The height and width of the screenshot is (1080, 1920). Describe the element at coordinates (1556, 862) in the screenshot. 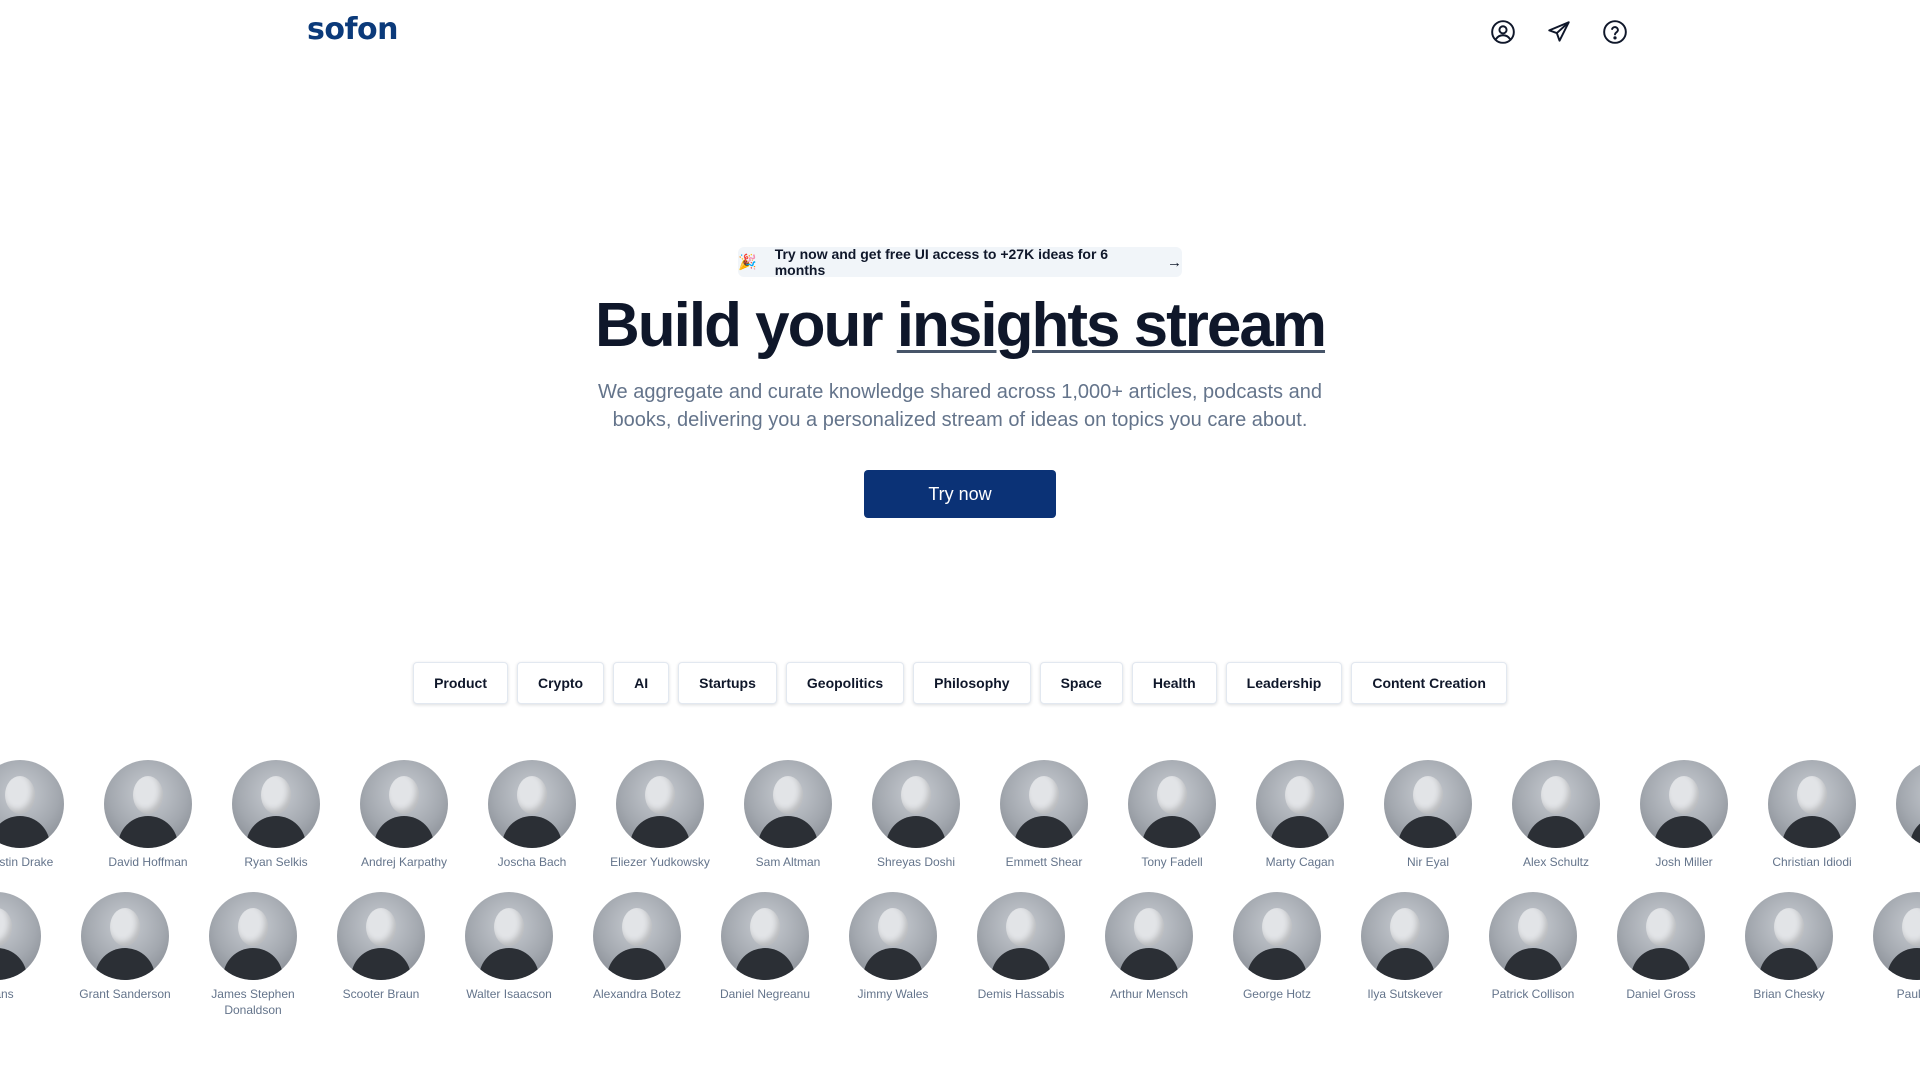

I see `person-name: Alex Schultz` at that location.